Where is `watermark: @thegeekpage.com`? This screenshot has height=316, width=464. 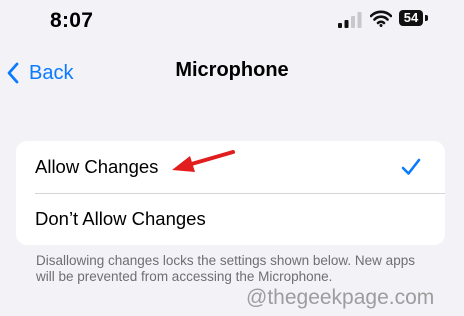
watermark: @thegeekpage.com is located at coordinates (340, 297).